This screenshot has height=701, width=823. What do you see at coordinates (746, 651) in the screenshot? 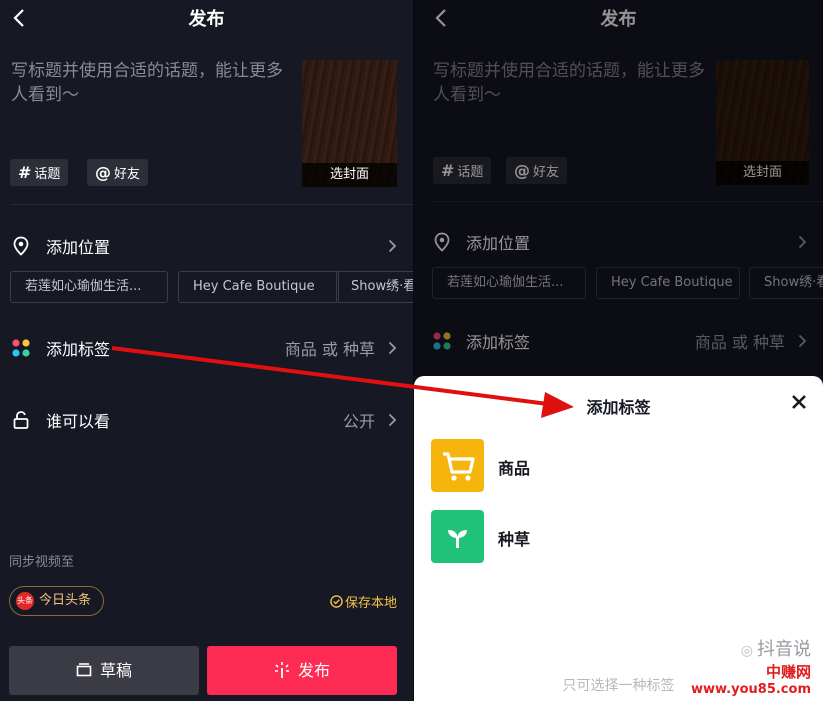
I see `wechat-icon: ◎` at bounding box center [746, 651].